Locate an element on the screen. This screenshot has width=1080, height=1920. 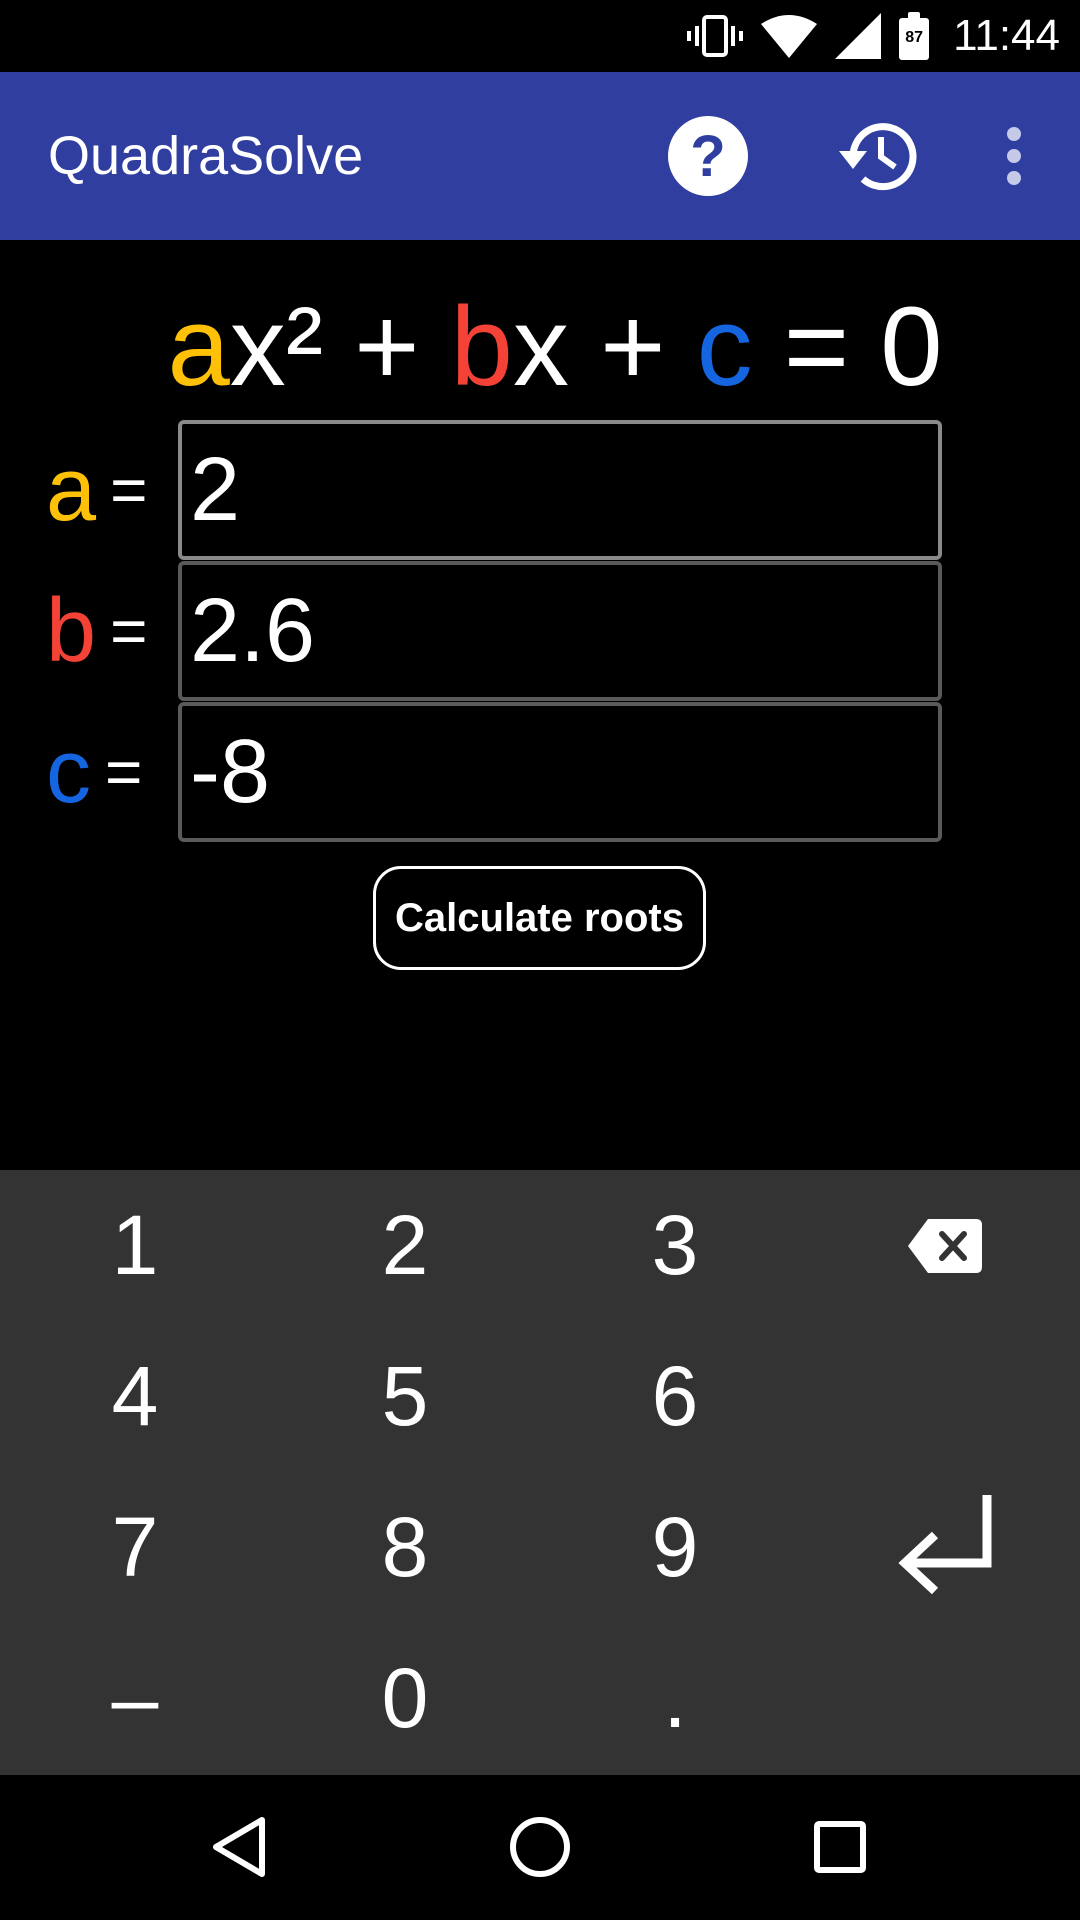
label-c-equals: = is located at coordinates (124, 772).